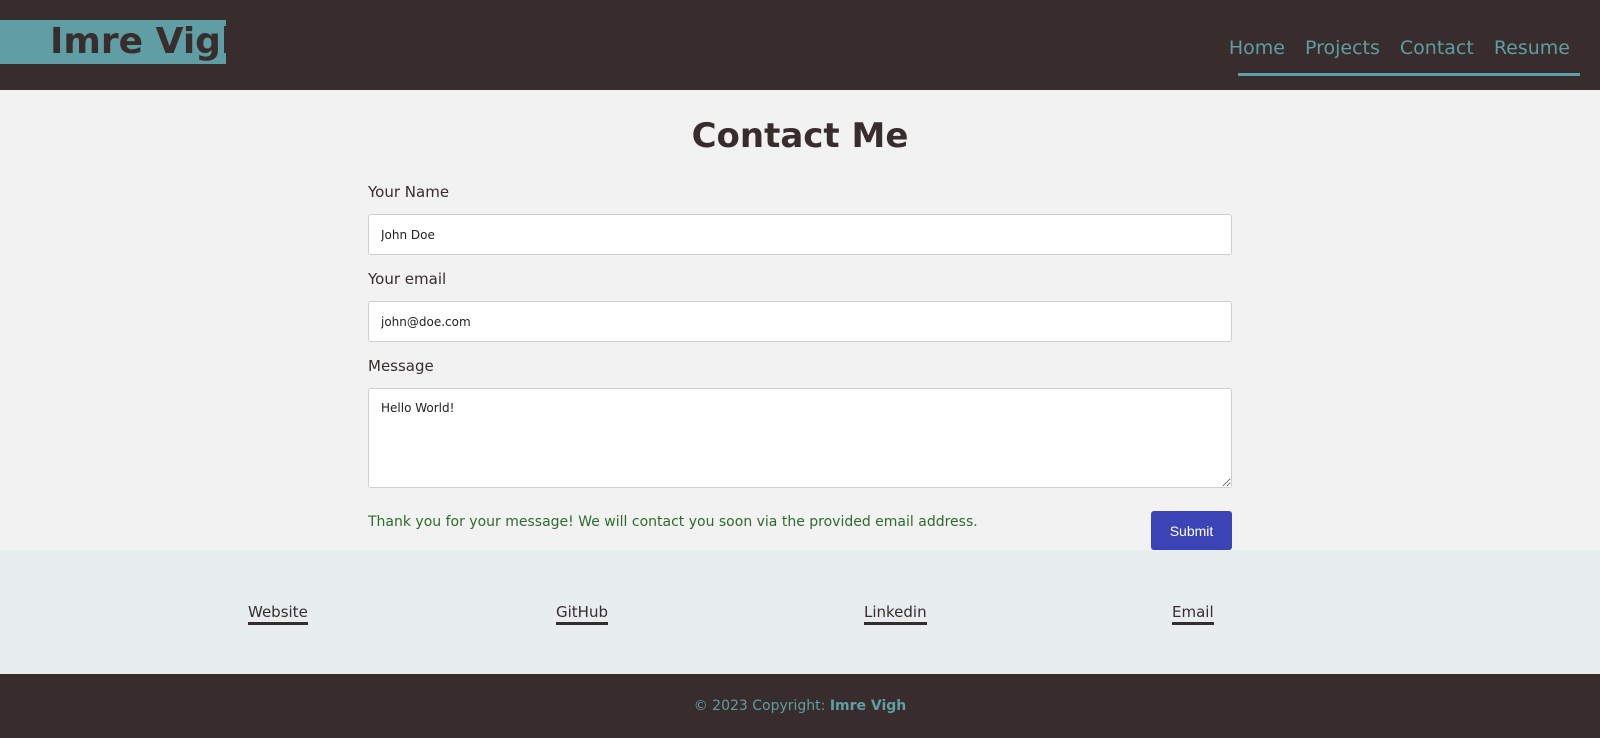  Describe the element at coordinates (800, 234) in the screenshot. I see `name-field` at that location.